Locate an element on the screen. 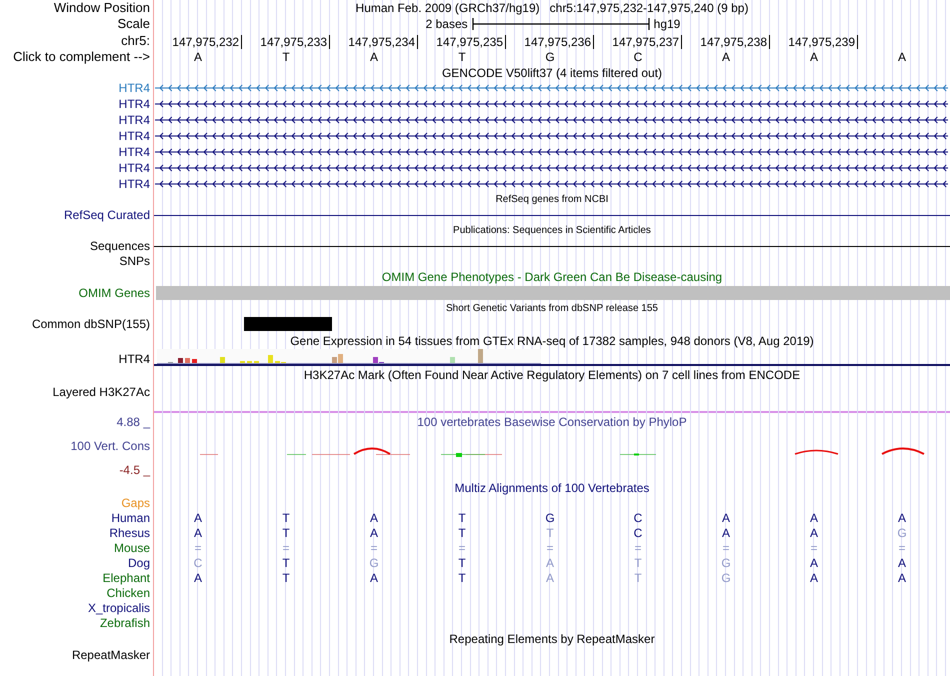  track-label: Layered H3K27Ac is located at coordinates (101, 392).